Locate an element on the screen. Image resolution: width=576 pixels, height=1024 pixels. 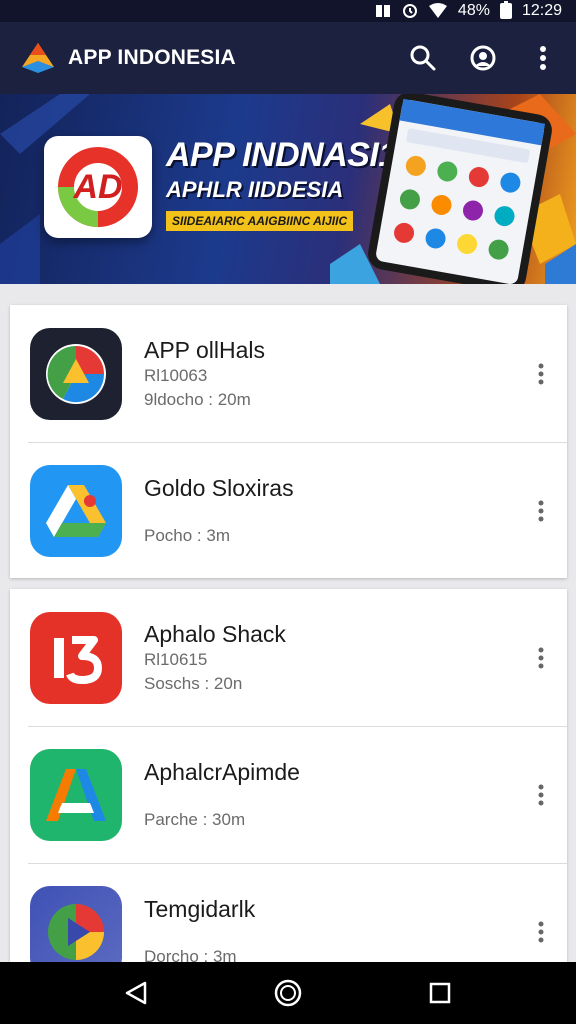
system-nav-bar is located at coordinates (288, 993).